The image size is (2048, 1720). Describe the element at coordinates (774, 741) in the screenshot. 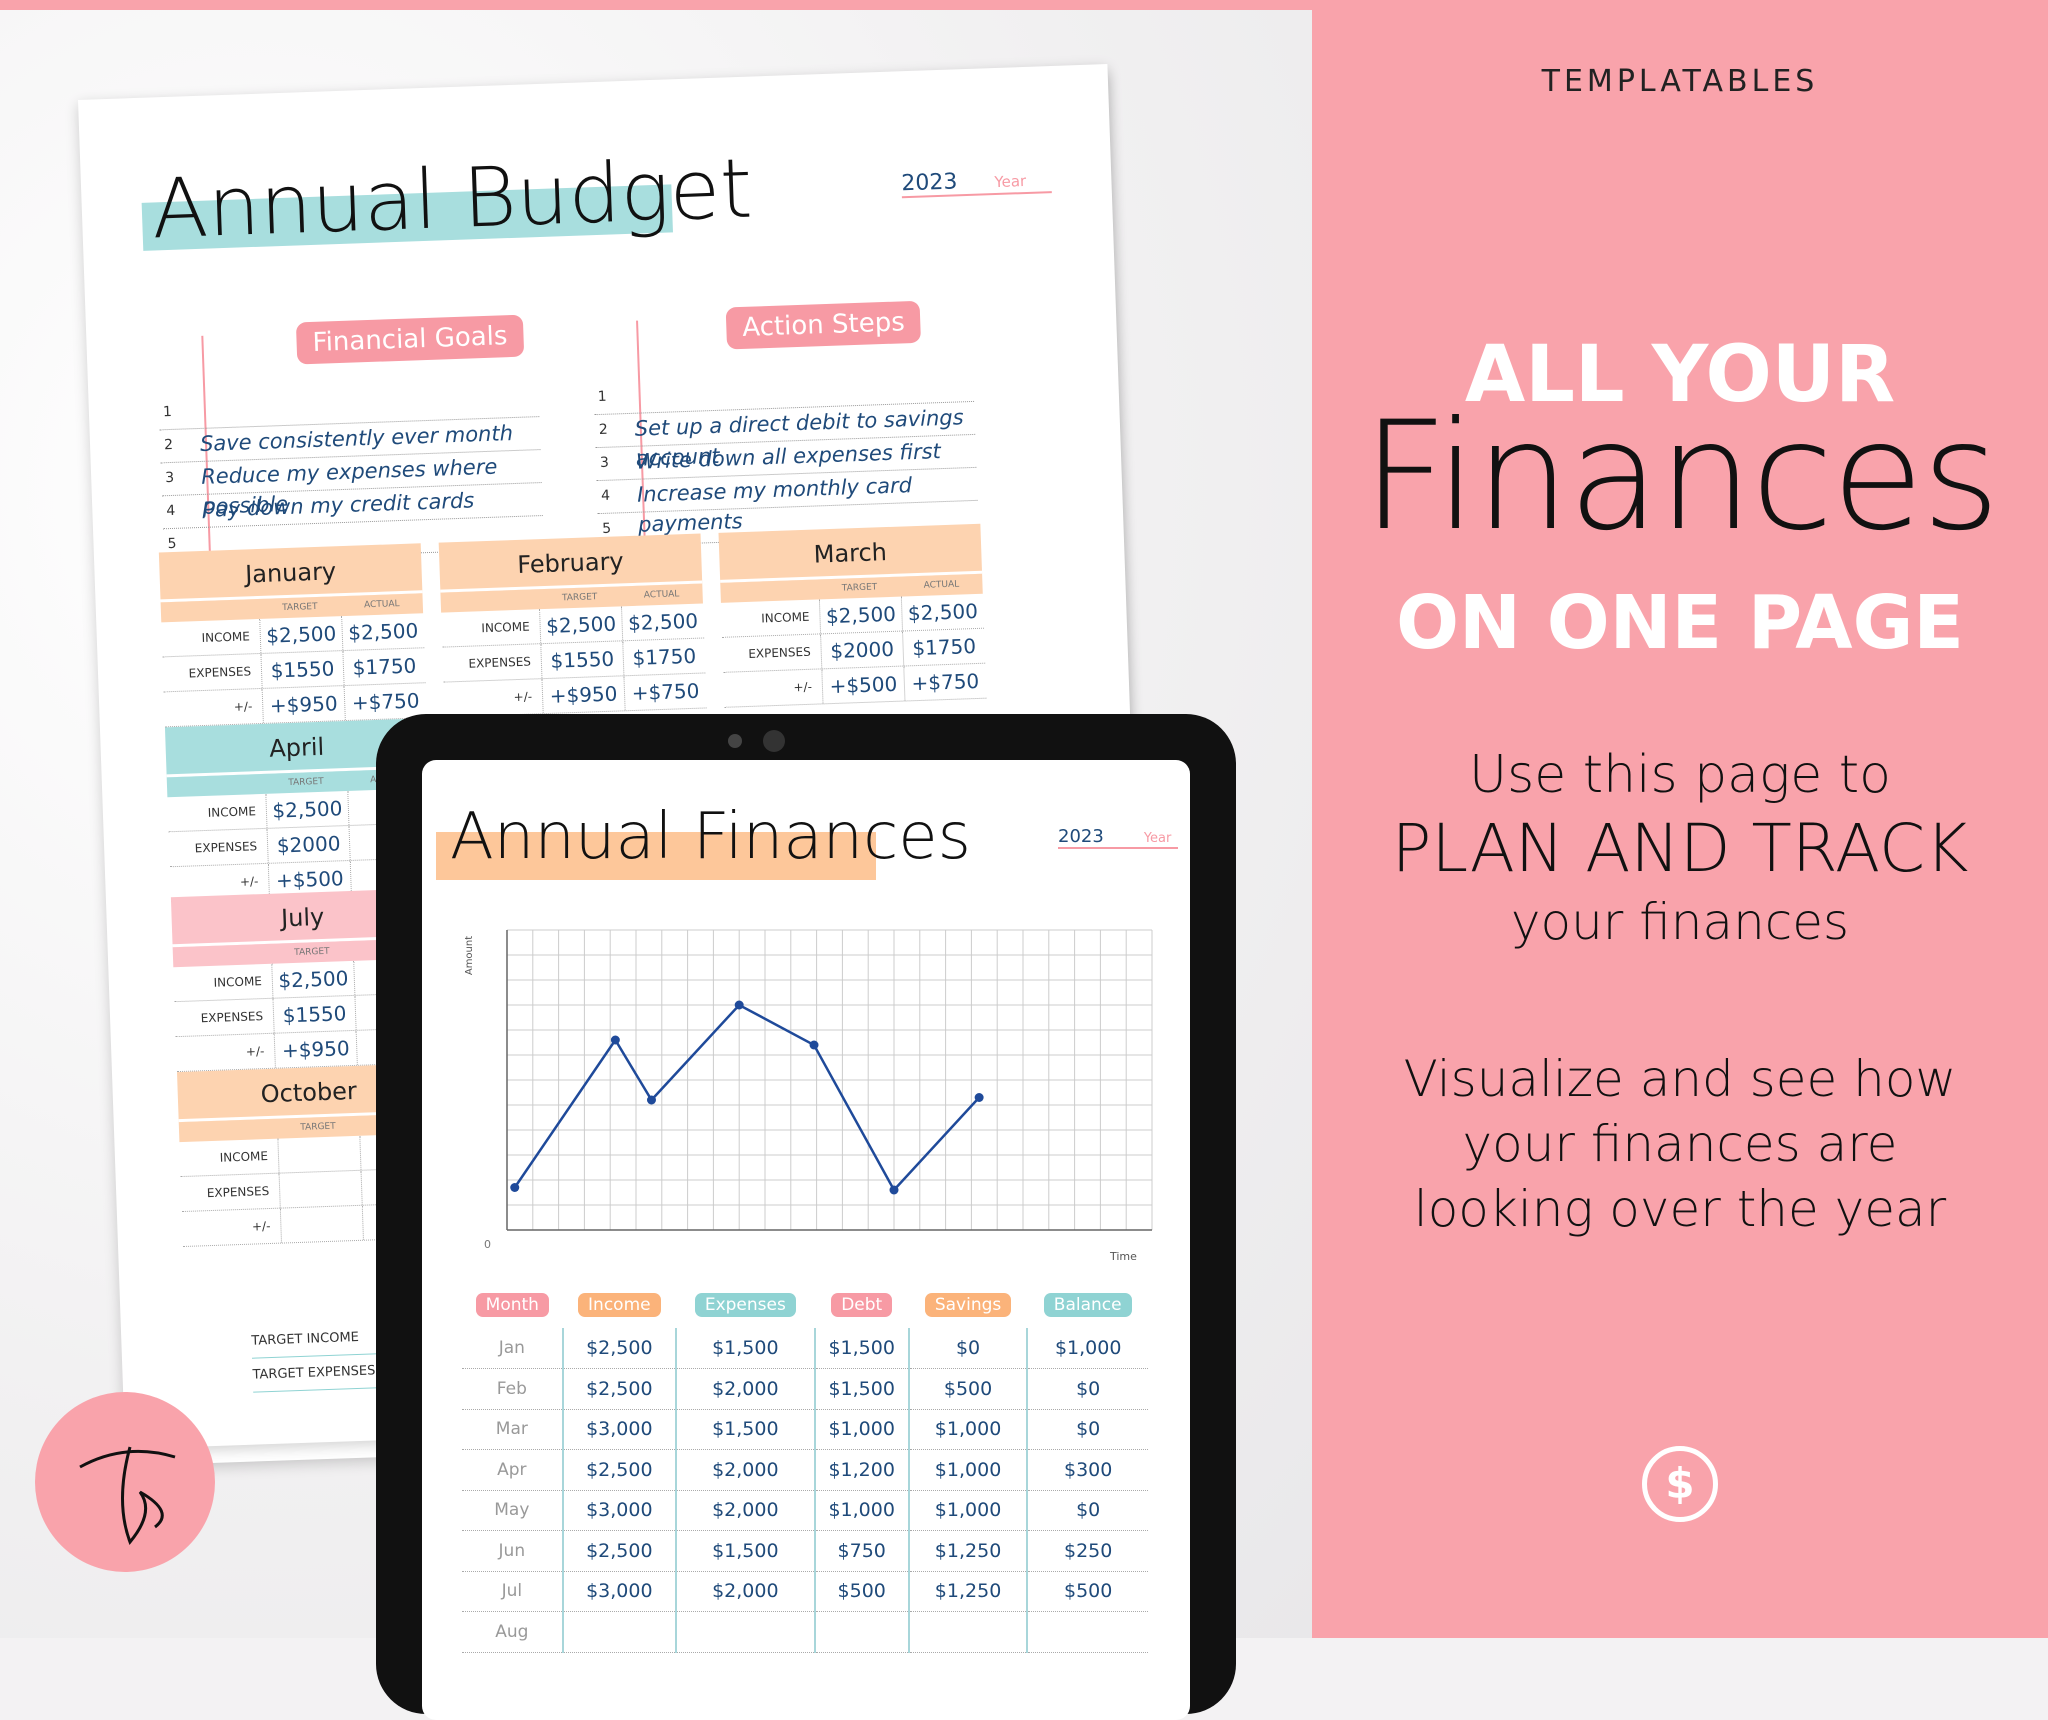

I see `camera-lens-icon` at that location.